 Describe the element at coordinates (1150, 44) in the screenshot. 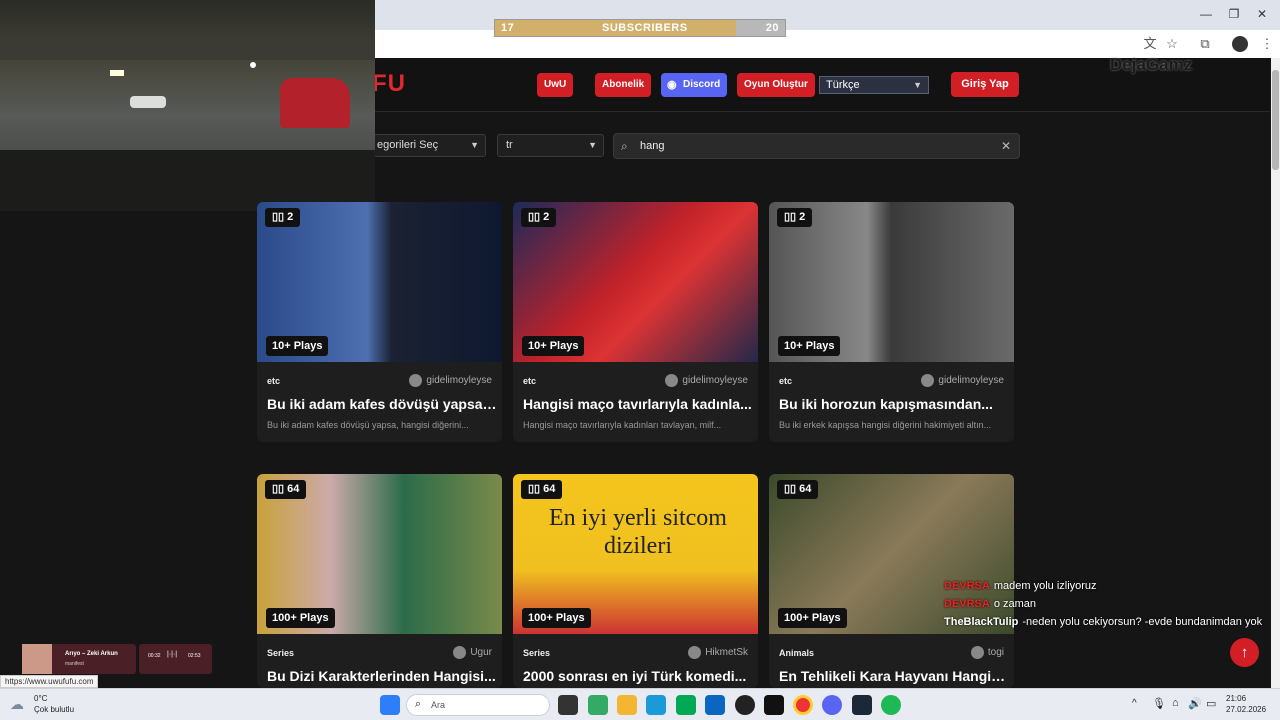

I see `translate-icon: 文` at that location.